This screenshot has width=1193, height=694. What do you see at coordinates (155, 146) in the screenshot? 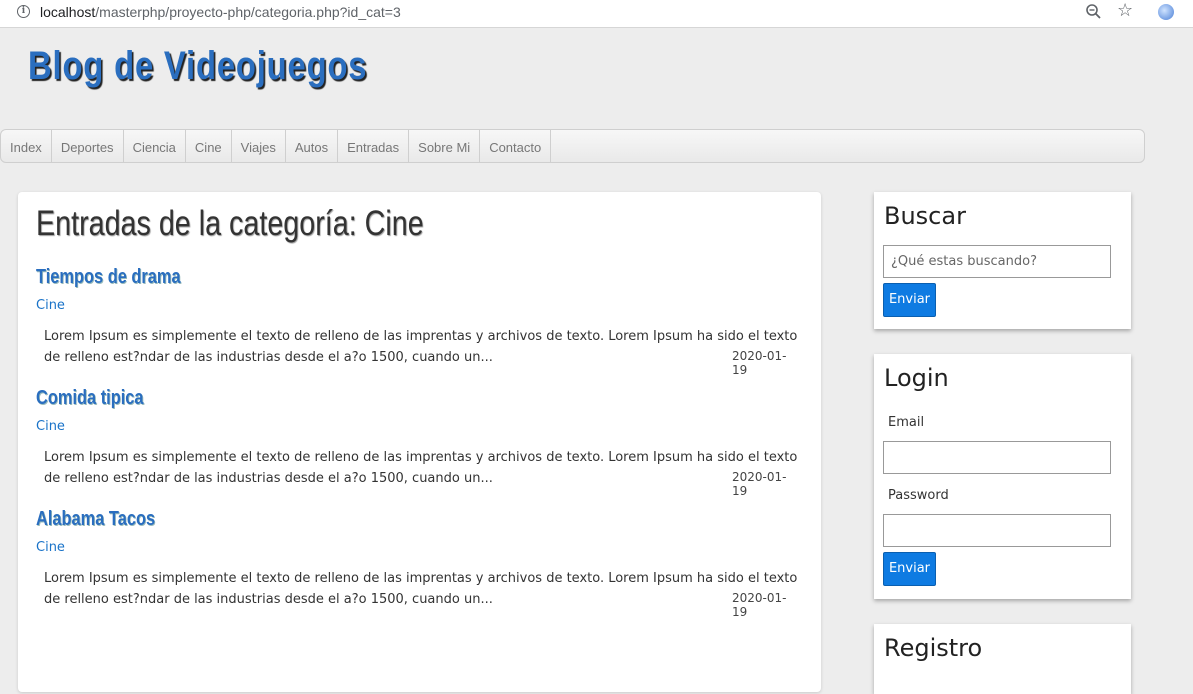
I see `nav-item-ciencia: Ciencia` at bounding box center [155, 146].